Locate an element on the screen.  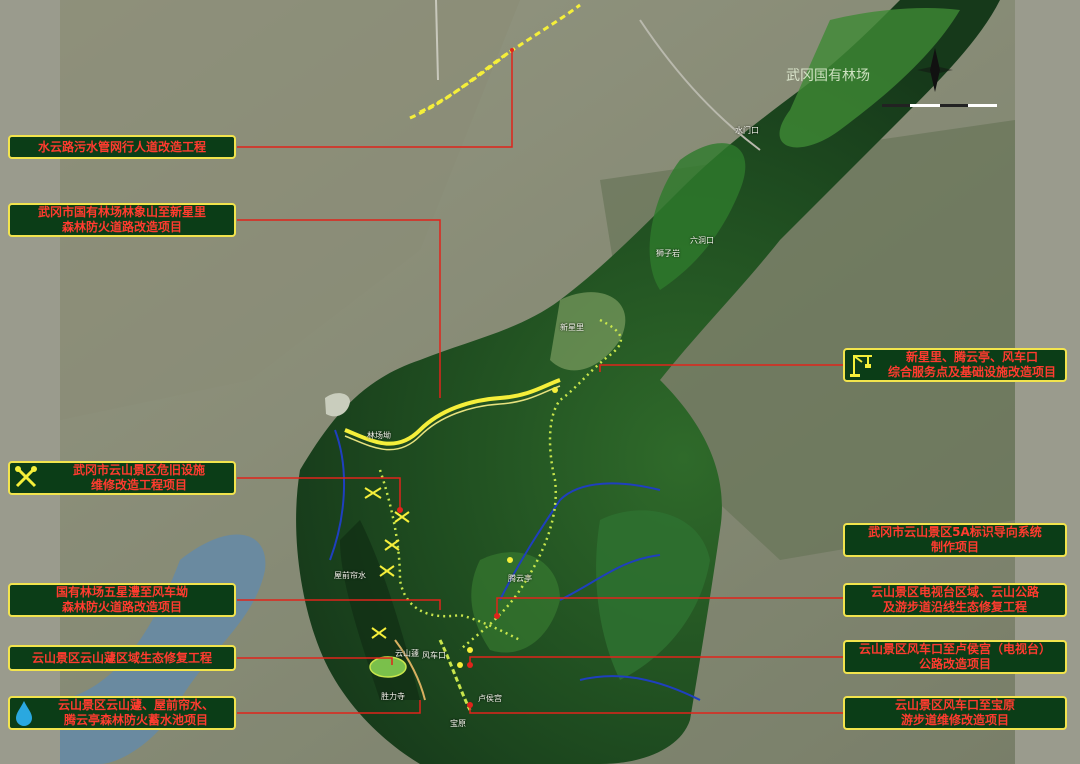
label-tv-eco: 云山景区电视台区域、云山公路 及游步道沿线生态修复工程 is located at coordinates (955, 600).